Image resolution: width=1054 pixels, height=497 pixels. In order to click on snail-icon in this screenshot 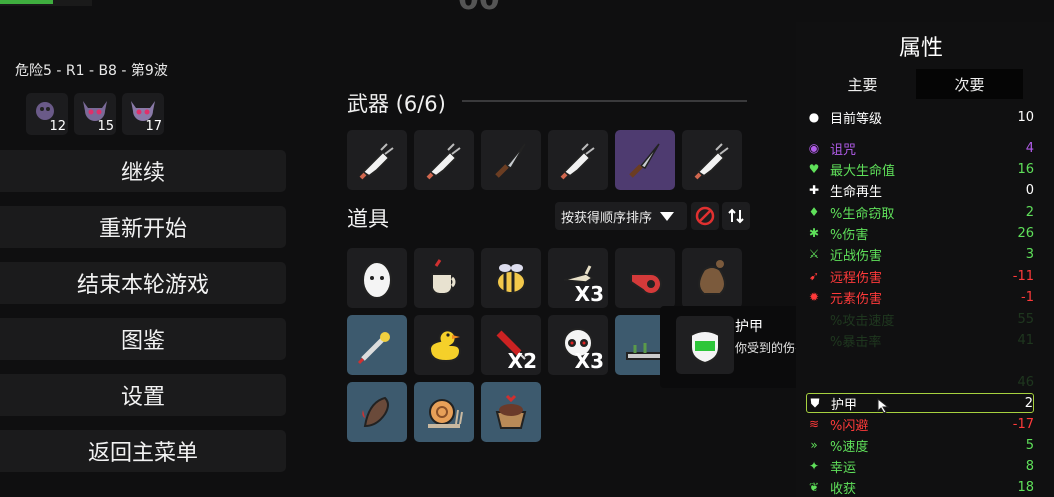, I will do `click(445, 413)`.